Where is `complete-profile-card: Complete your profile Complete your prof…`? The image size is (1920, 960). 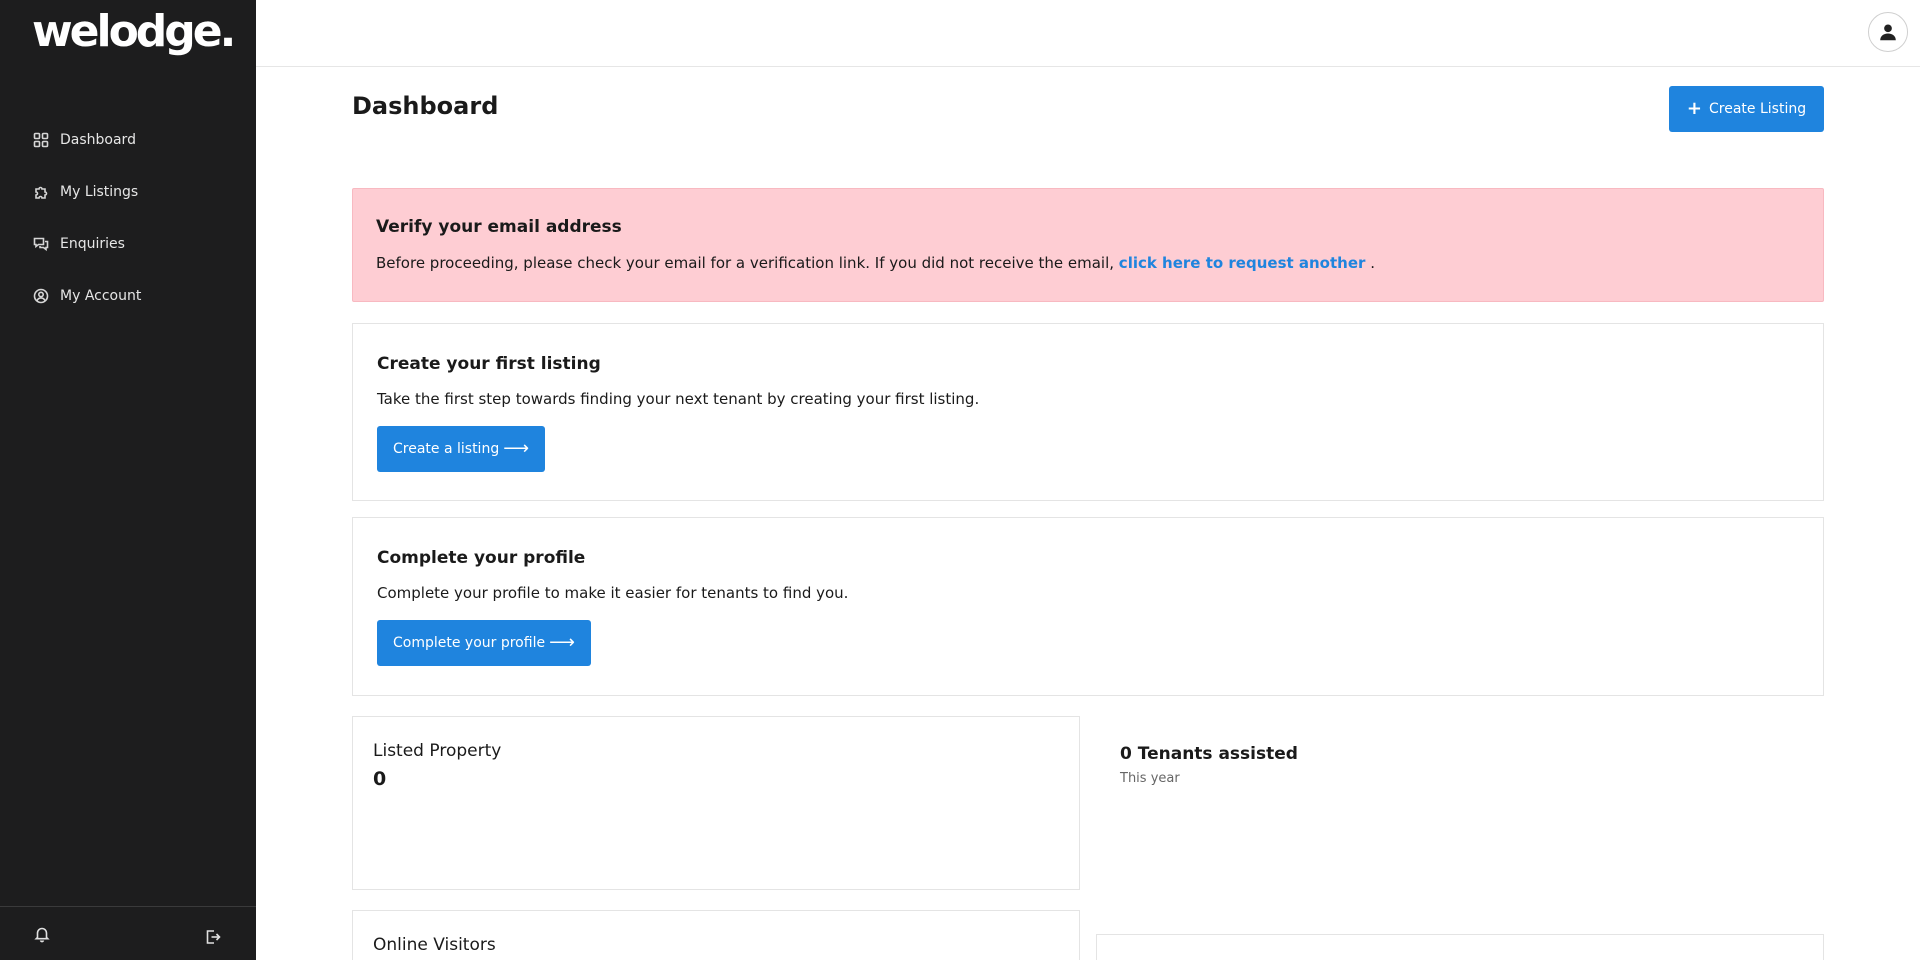 complete-profile-card: Complete your profile Complete your prof… is located at coordinates (1088, 606).